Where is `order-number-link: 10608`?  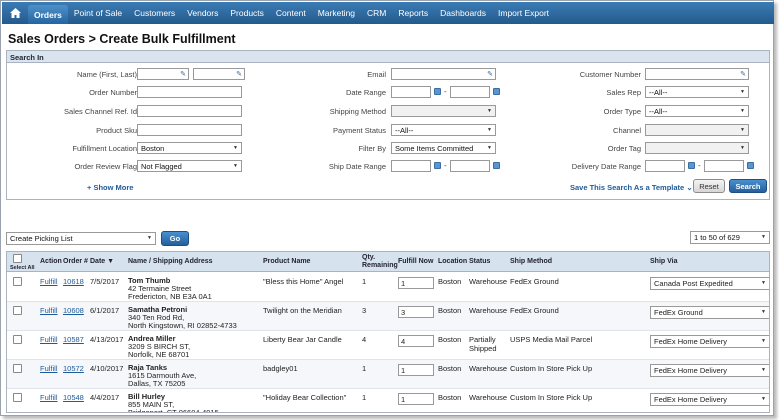
order-number-link: 10608 is located at coordinates (73, 310).